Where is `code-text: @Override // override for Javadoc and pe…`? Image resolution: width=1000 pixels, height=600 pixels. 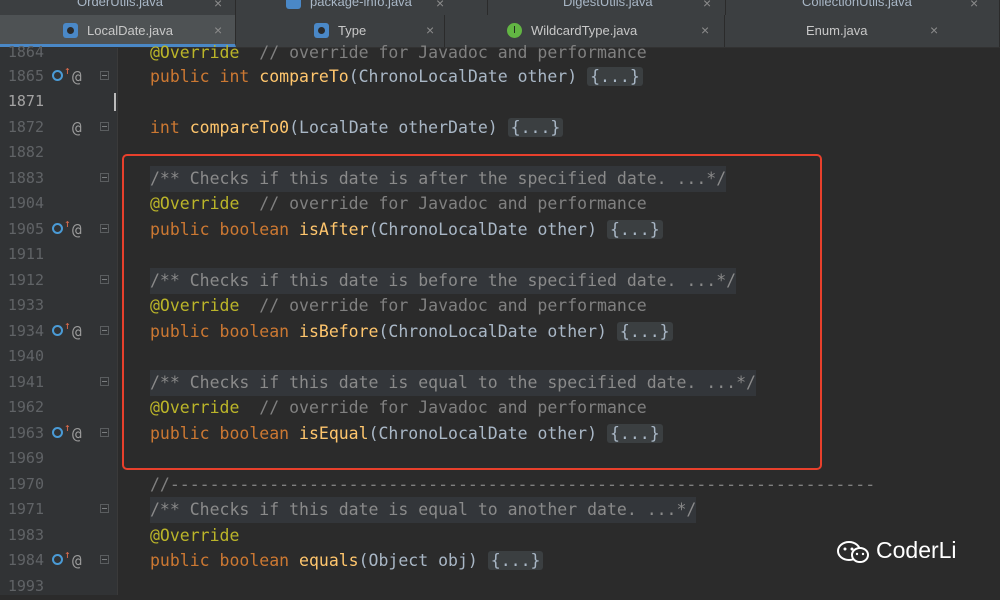
code-text: @Override // override for Javadoc and pe… is located at coordinates (398, 52).